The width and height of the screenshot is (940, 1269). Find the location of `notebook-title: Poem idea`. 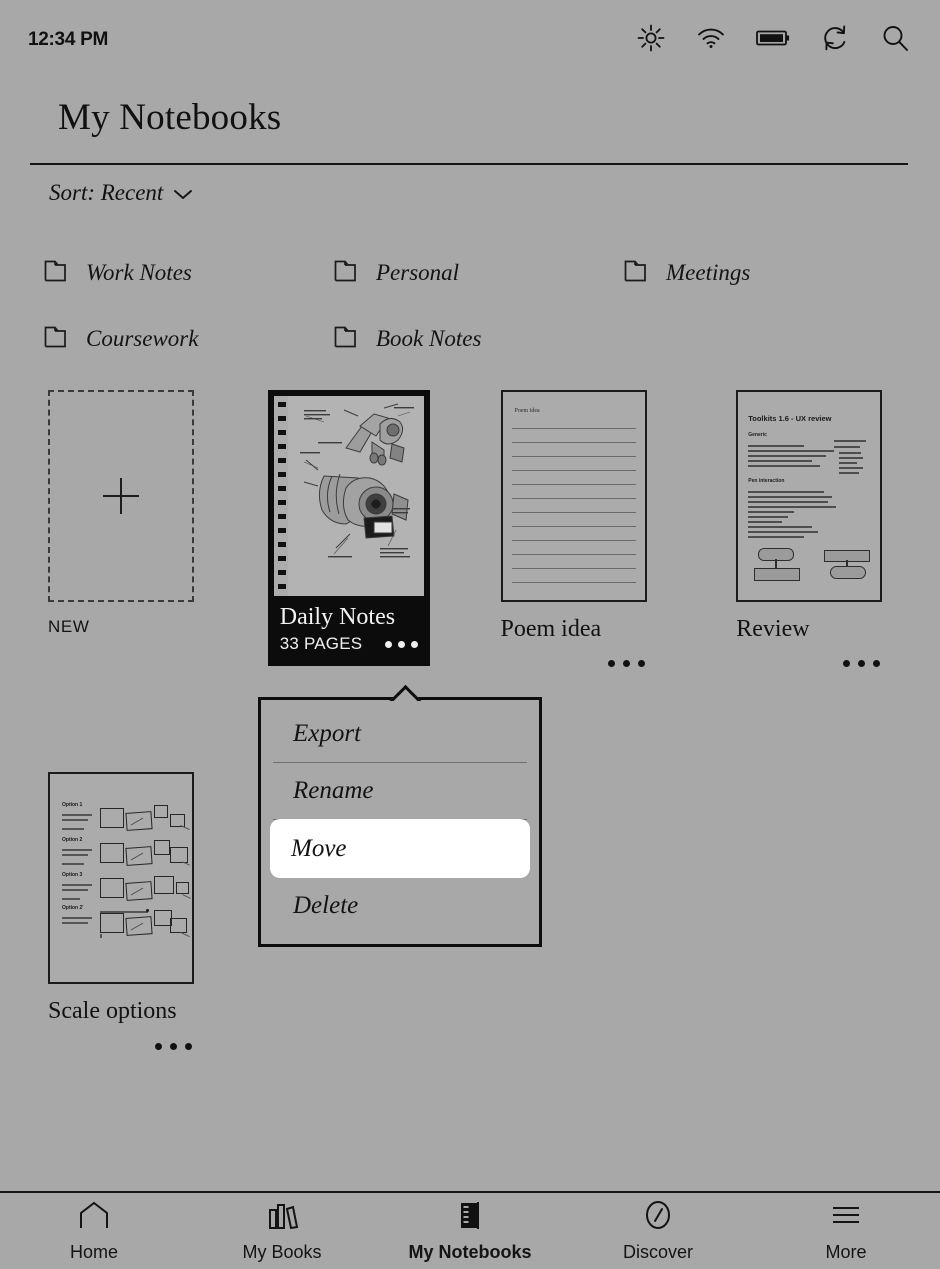

notebook-title: Poem idea is located at coordinates (551, 629).